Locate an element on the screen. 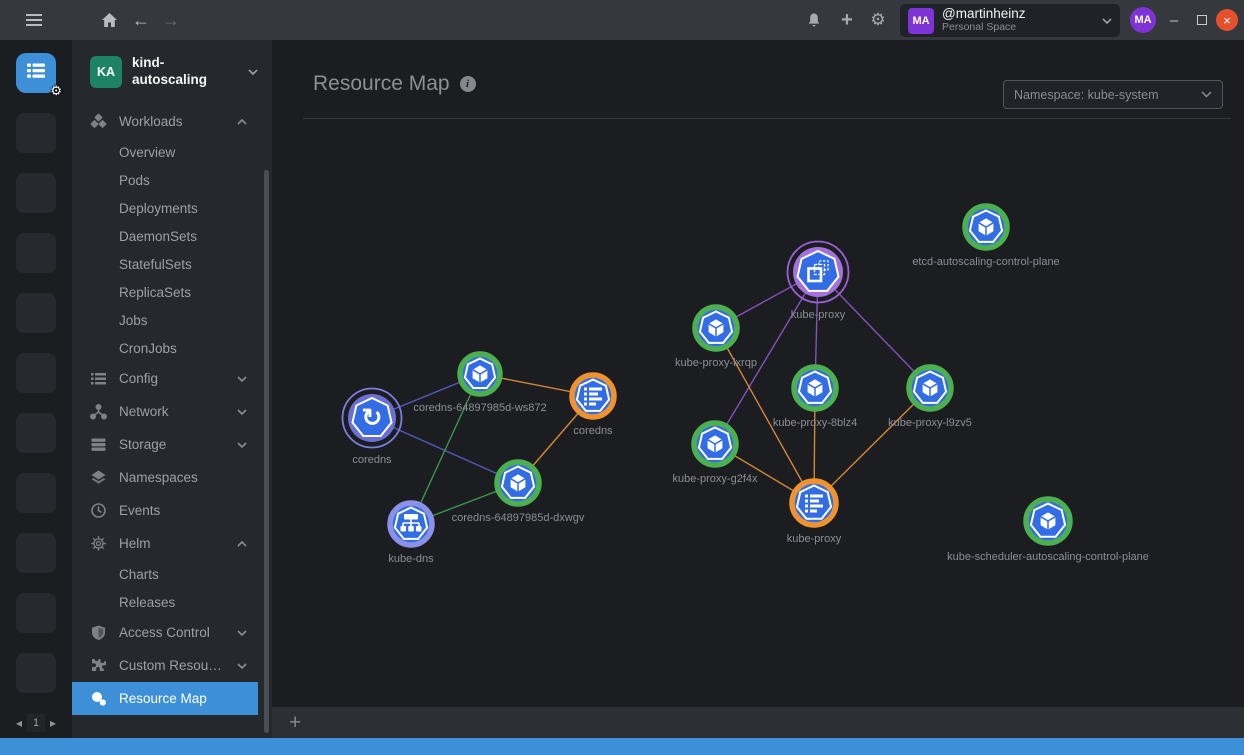 Image resolution: width=1244 pixels, height=755 pixels. sidebar-item-statefulsets: StatefulSets is located at coordinates (165, 264).